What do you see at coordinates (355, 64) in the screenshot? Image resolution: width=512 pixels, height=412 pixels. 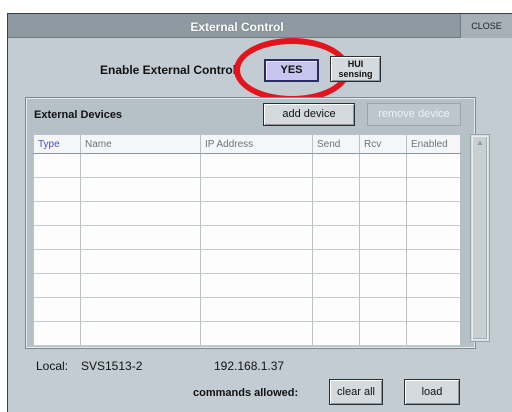 I see `hui-label: HUI` at bounding box center [355, 64].